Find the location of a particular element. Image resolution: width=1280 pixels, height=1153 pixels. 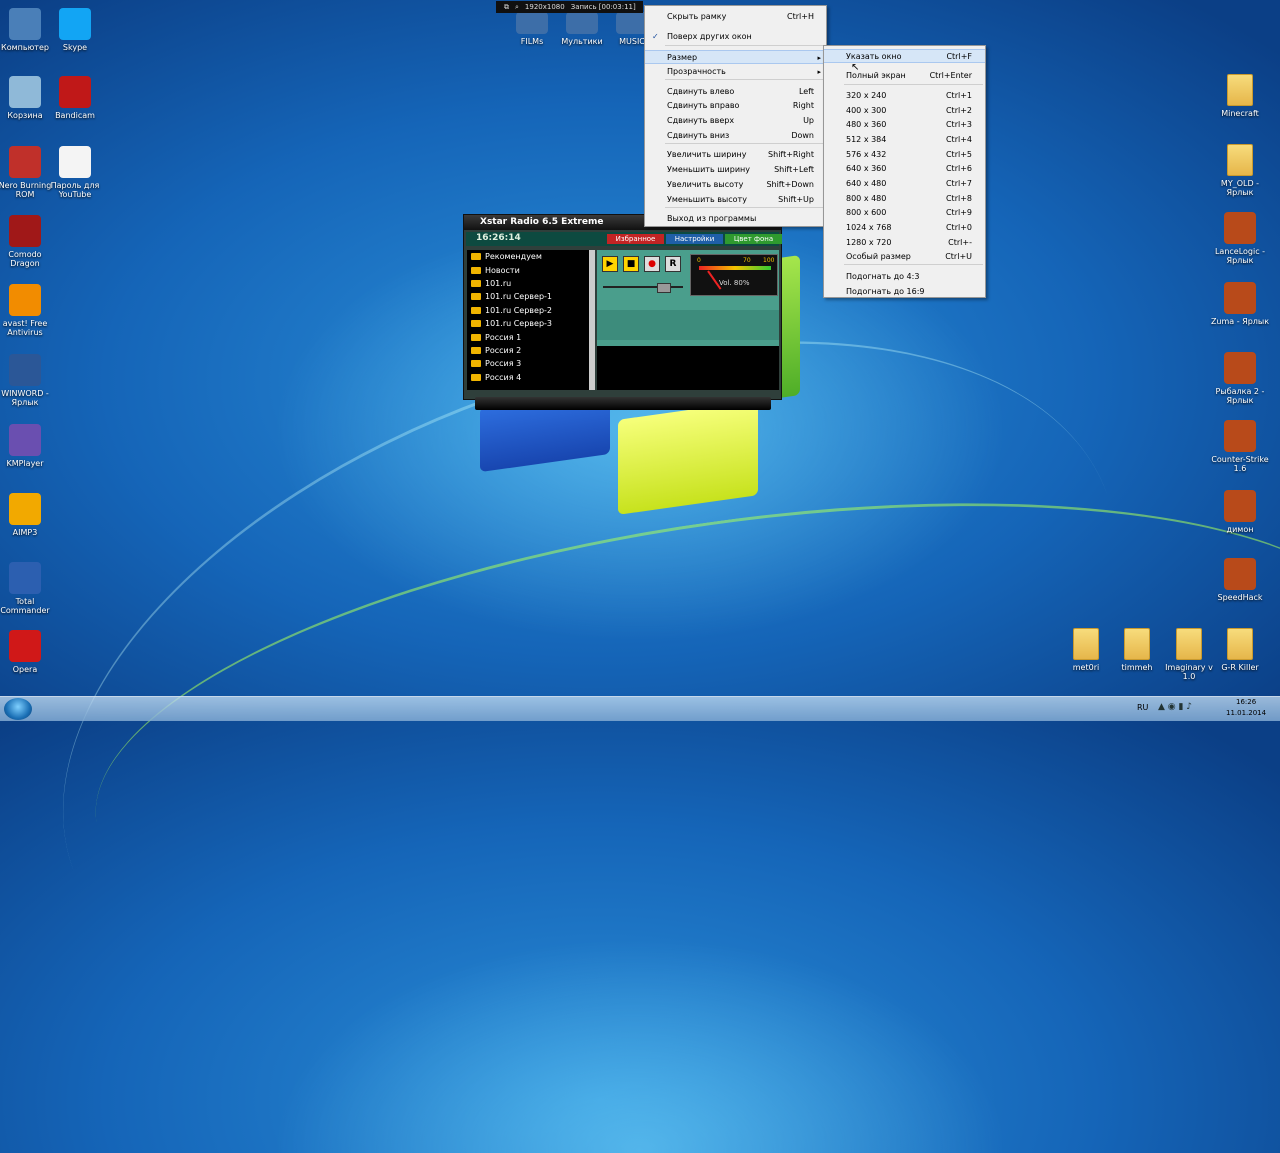

desktop-icon-aimp: AIMP3 is located at coordinates (28, 515).